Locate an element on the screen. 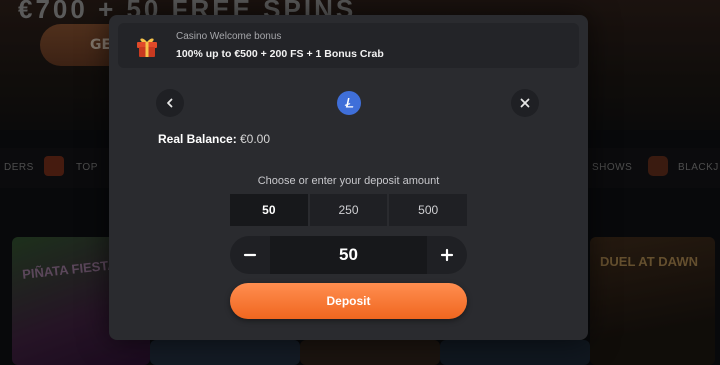 The image size is (720, 365). minus-icon is located at coordinates (250, 255).